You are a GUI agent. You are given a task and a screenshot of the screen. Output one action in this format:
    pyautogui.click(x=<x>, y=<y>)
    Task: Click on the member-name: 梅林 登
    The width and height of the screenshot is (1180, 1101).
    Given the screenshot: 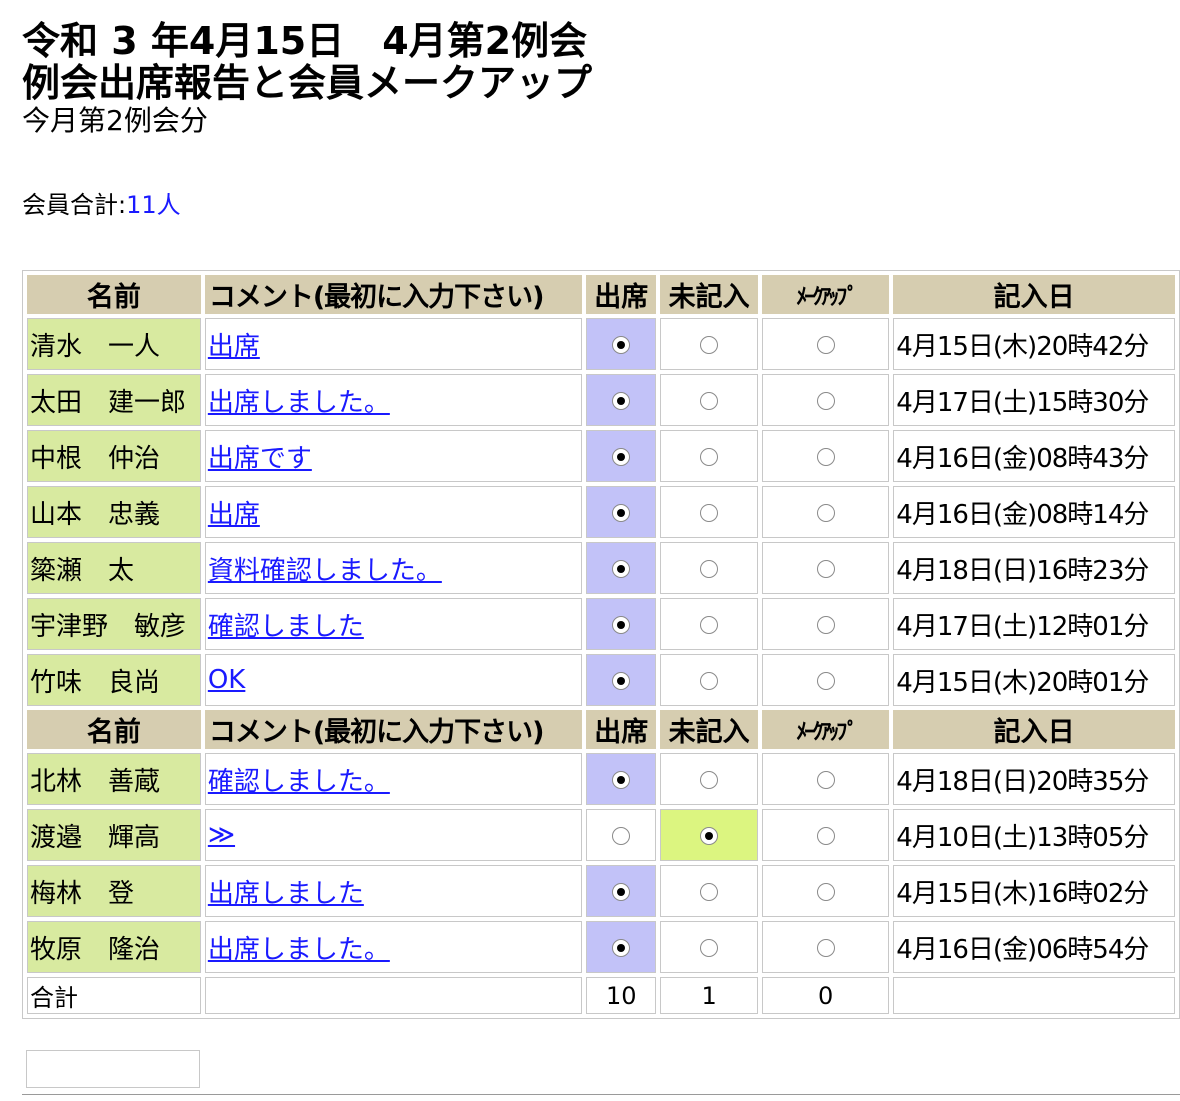 What is the action you would take?
    pyautogui.click(x=114, y=891)
    